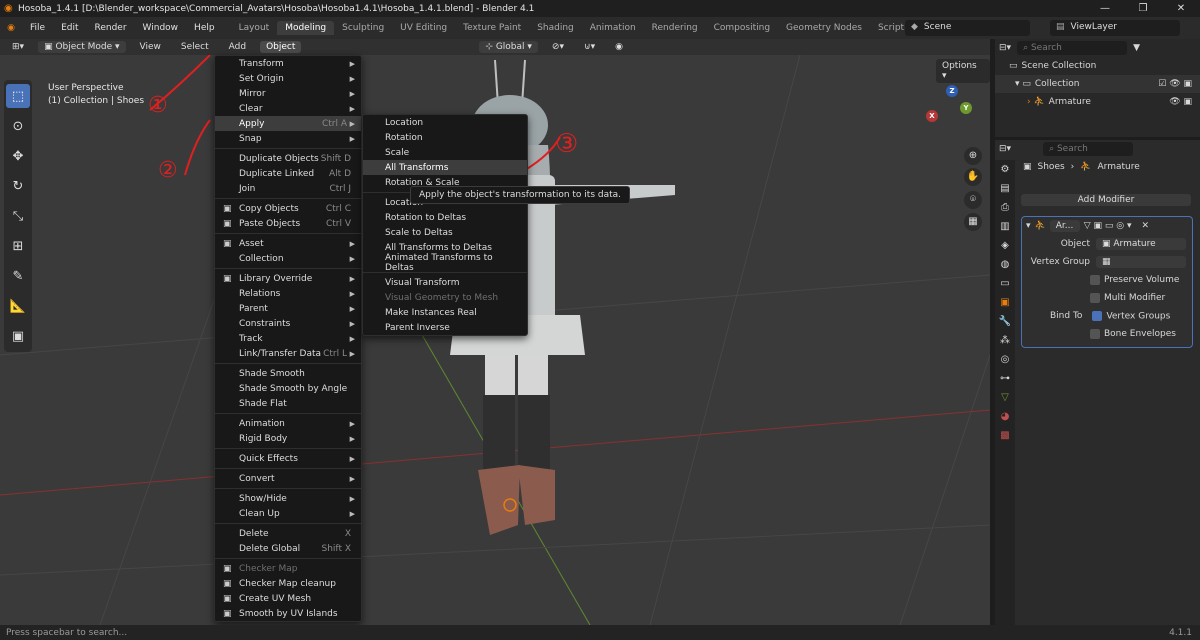 This screenshot has height=640, width=1200. Describe the element at coordinates (824, 28) in the screenshot. I see `tab-geometry-nodes: Geometry Nodes` at that location.